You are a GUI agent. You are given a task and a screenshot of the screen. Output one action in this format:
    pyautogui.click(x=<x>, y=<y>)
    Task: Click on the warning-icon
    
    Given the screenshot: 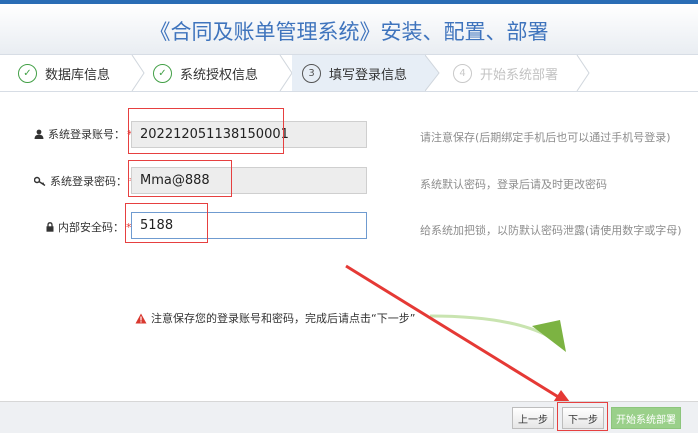 What is the action you would take?
    pyautogui.click(x=141, y=318)
    